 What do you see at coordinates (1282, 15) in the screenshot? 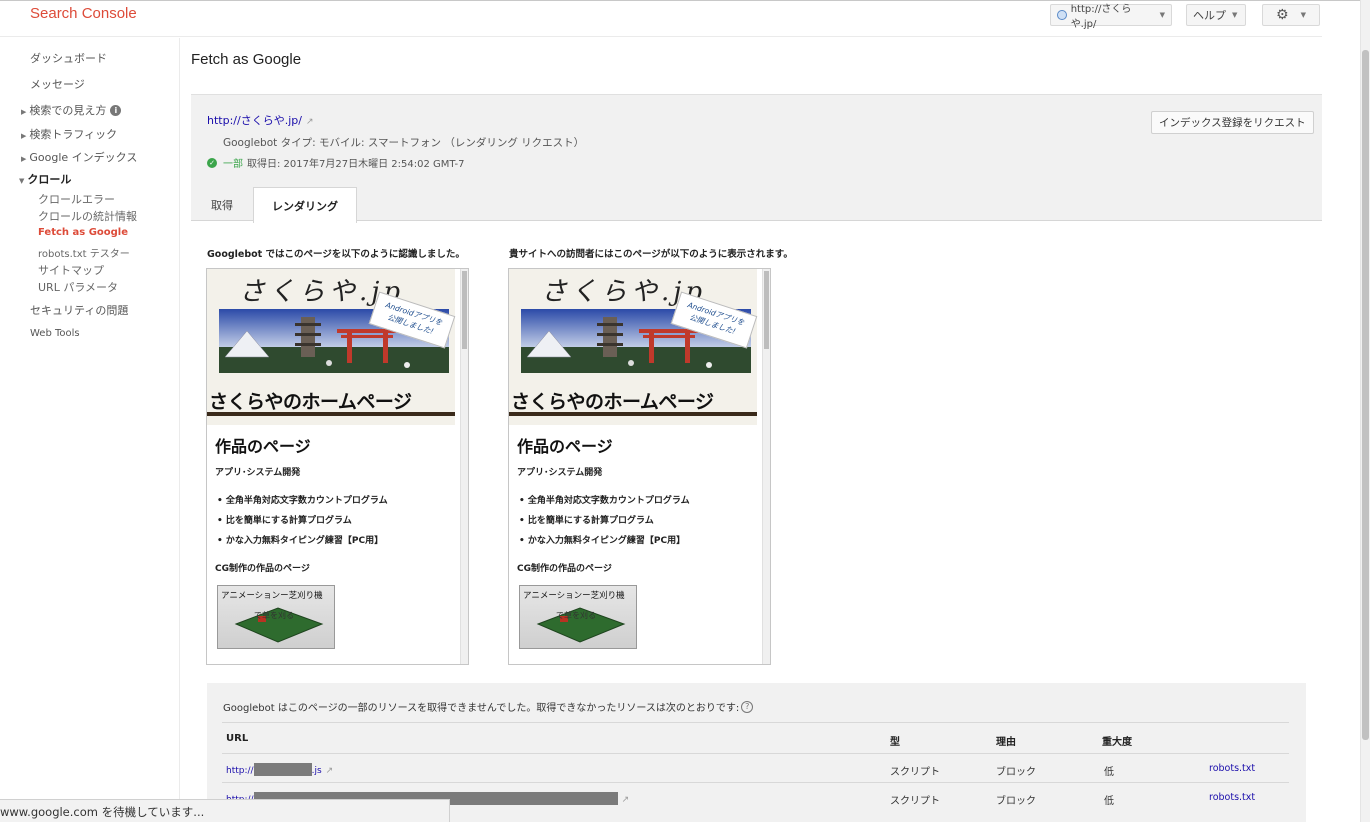
I see `gear-icon: ⚙` at bounding box center [1282, 15].